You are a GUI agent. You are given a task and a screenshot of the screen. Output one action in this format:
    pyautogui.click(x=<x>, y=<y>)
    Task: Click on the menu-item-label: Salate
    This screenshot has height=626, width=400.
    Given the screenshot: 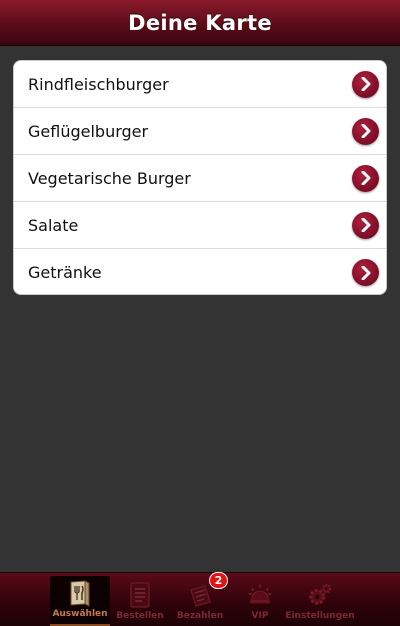 What is the action you would take?
    pyautogui.click(x=53, y=225)
    